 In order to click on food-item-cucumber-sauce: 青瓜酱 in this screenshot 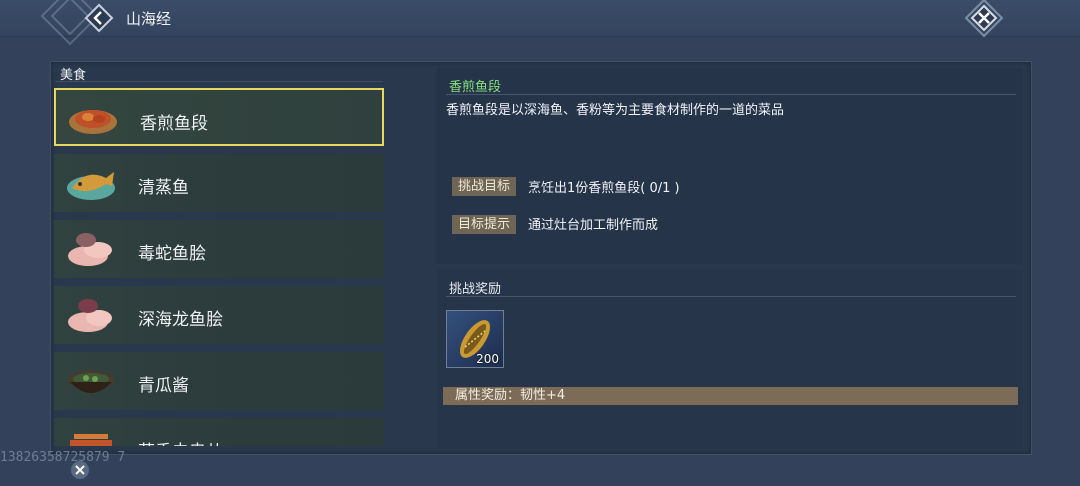, I will do `click(219, 381)`.